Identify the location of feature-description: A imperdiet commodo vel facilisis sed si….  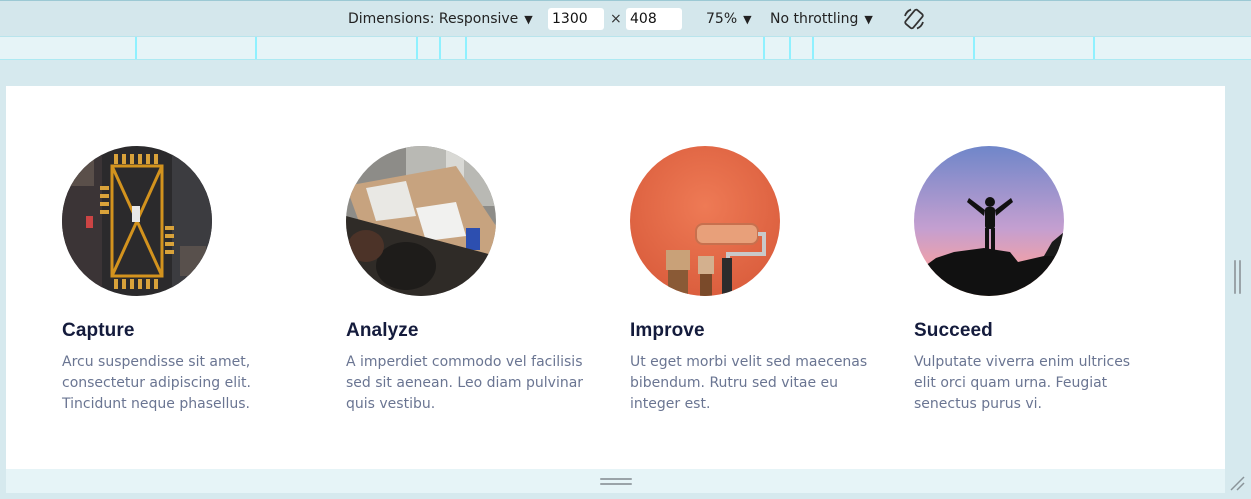
(465, 383).